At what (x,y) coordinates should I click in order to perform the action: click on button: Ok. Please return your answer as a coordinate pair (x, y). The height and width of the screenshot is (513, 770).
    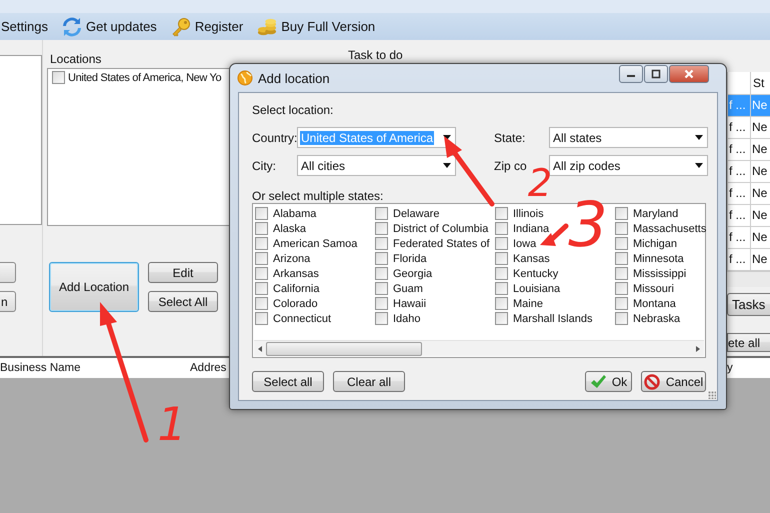
    Looking at the image, I should click on (608, 381).